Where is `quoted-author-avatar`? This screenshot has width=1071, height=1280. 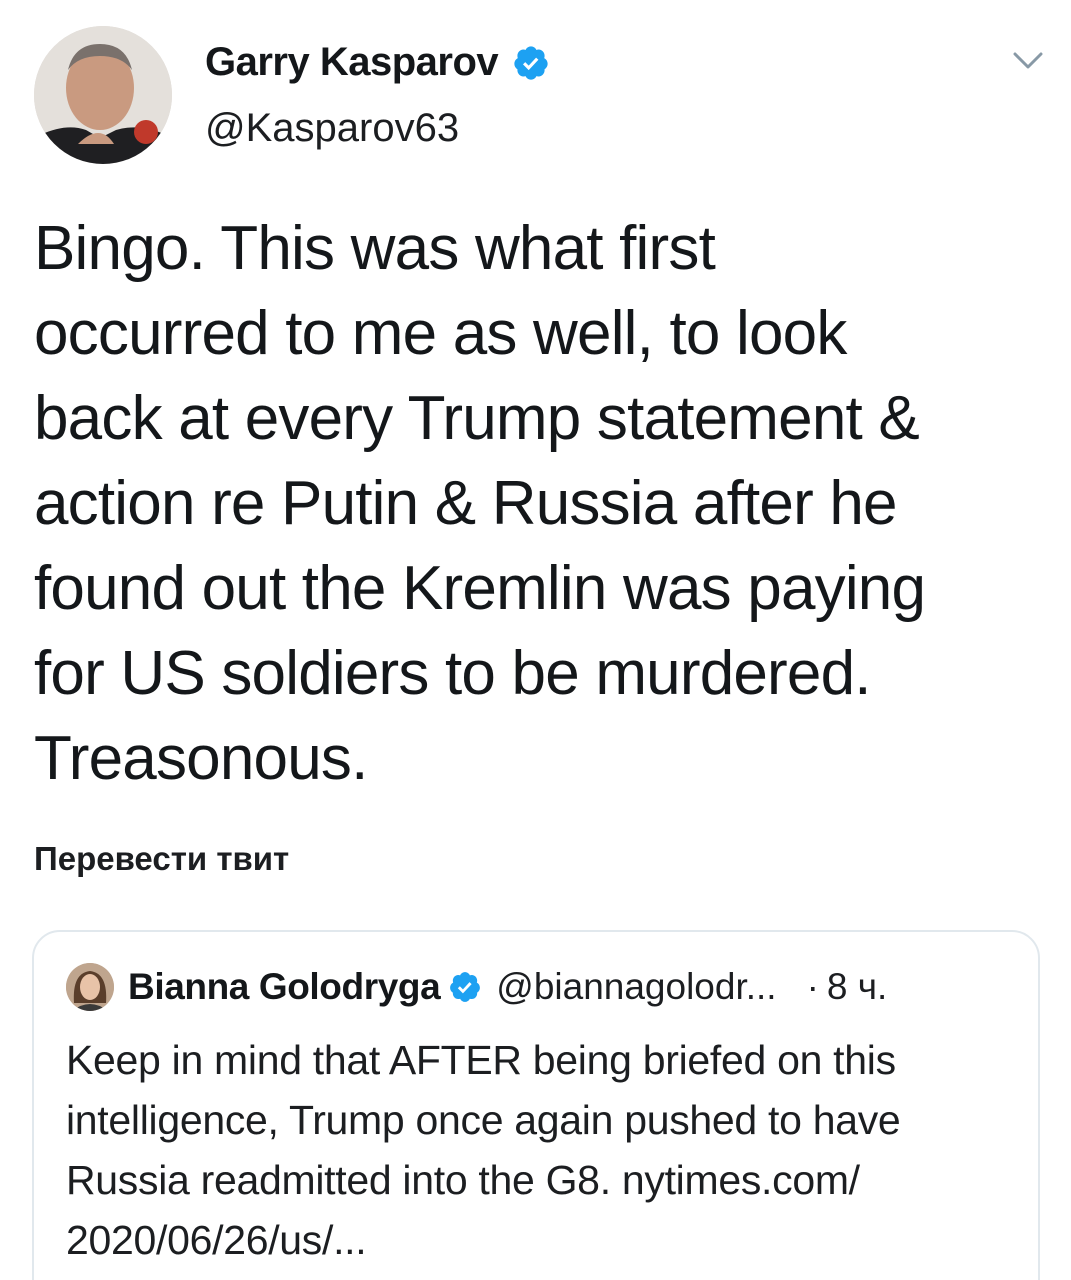
quoted-author-avatar is located at coordinates (90, 987).